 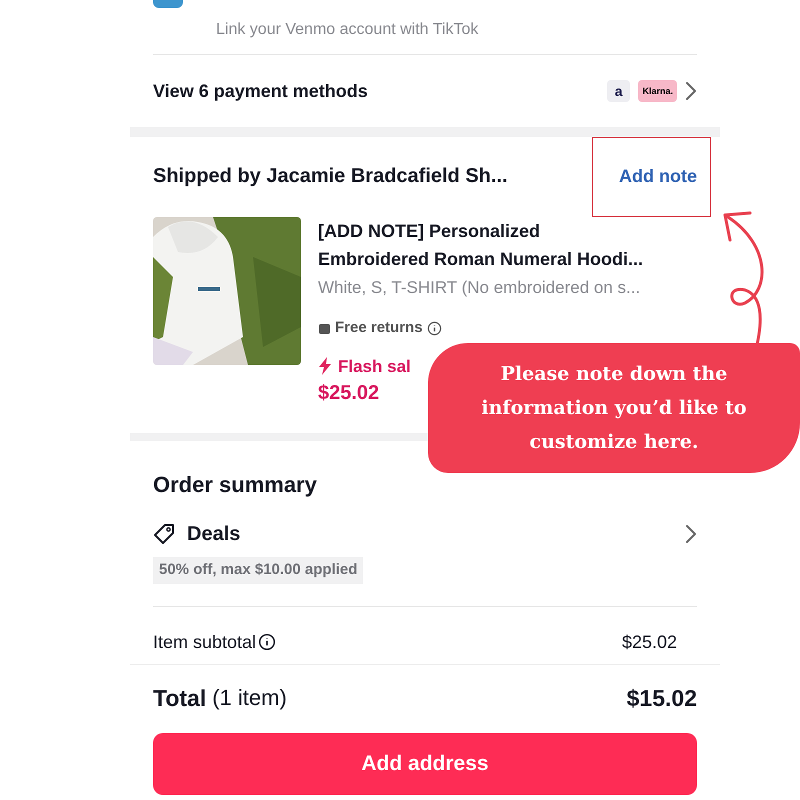 I want to click on lightning-icon, so click(x=325, y=366).